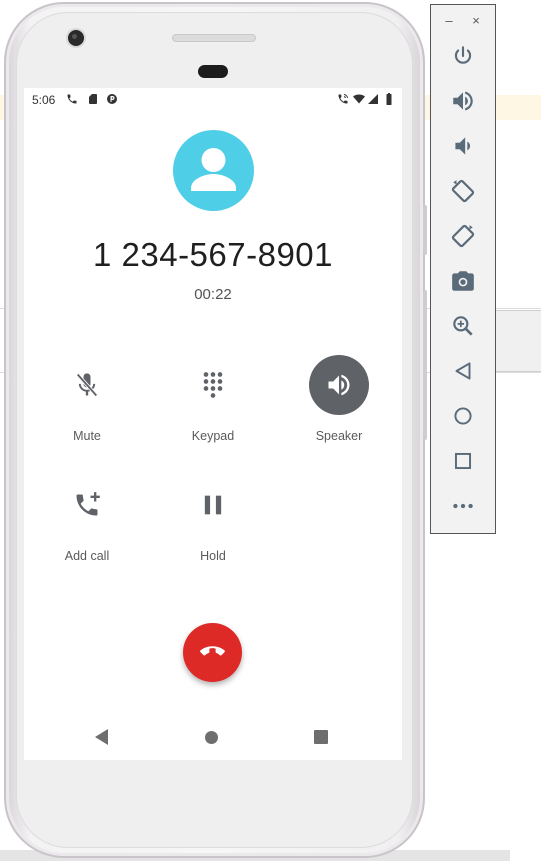  I want to click on add-call-icon-wrap, so click(87, 505).